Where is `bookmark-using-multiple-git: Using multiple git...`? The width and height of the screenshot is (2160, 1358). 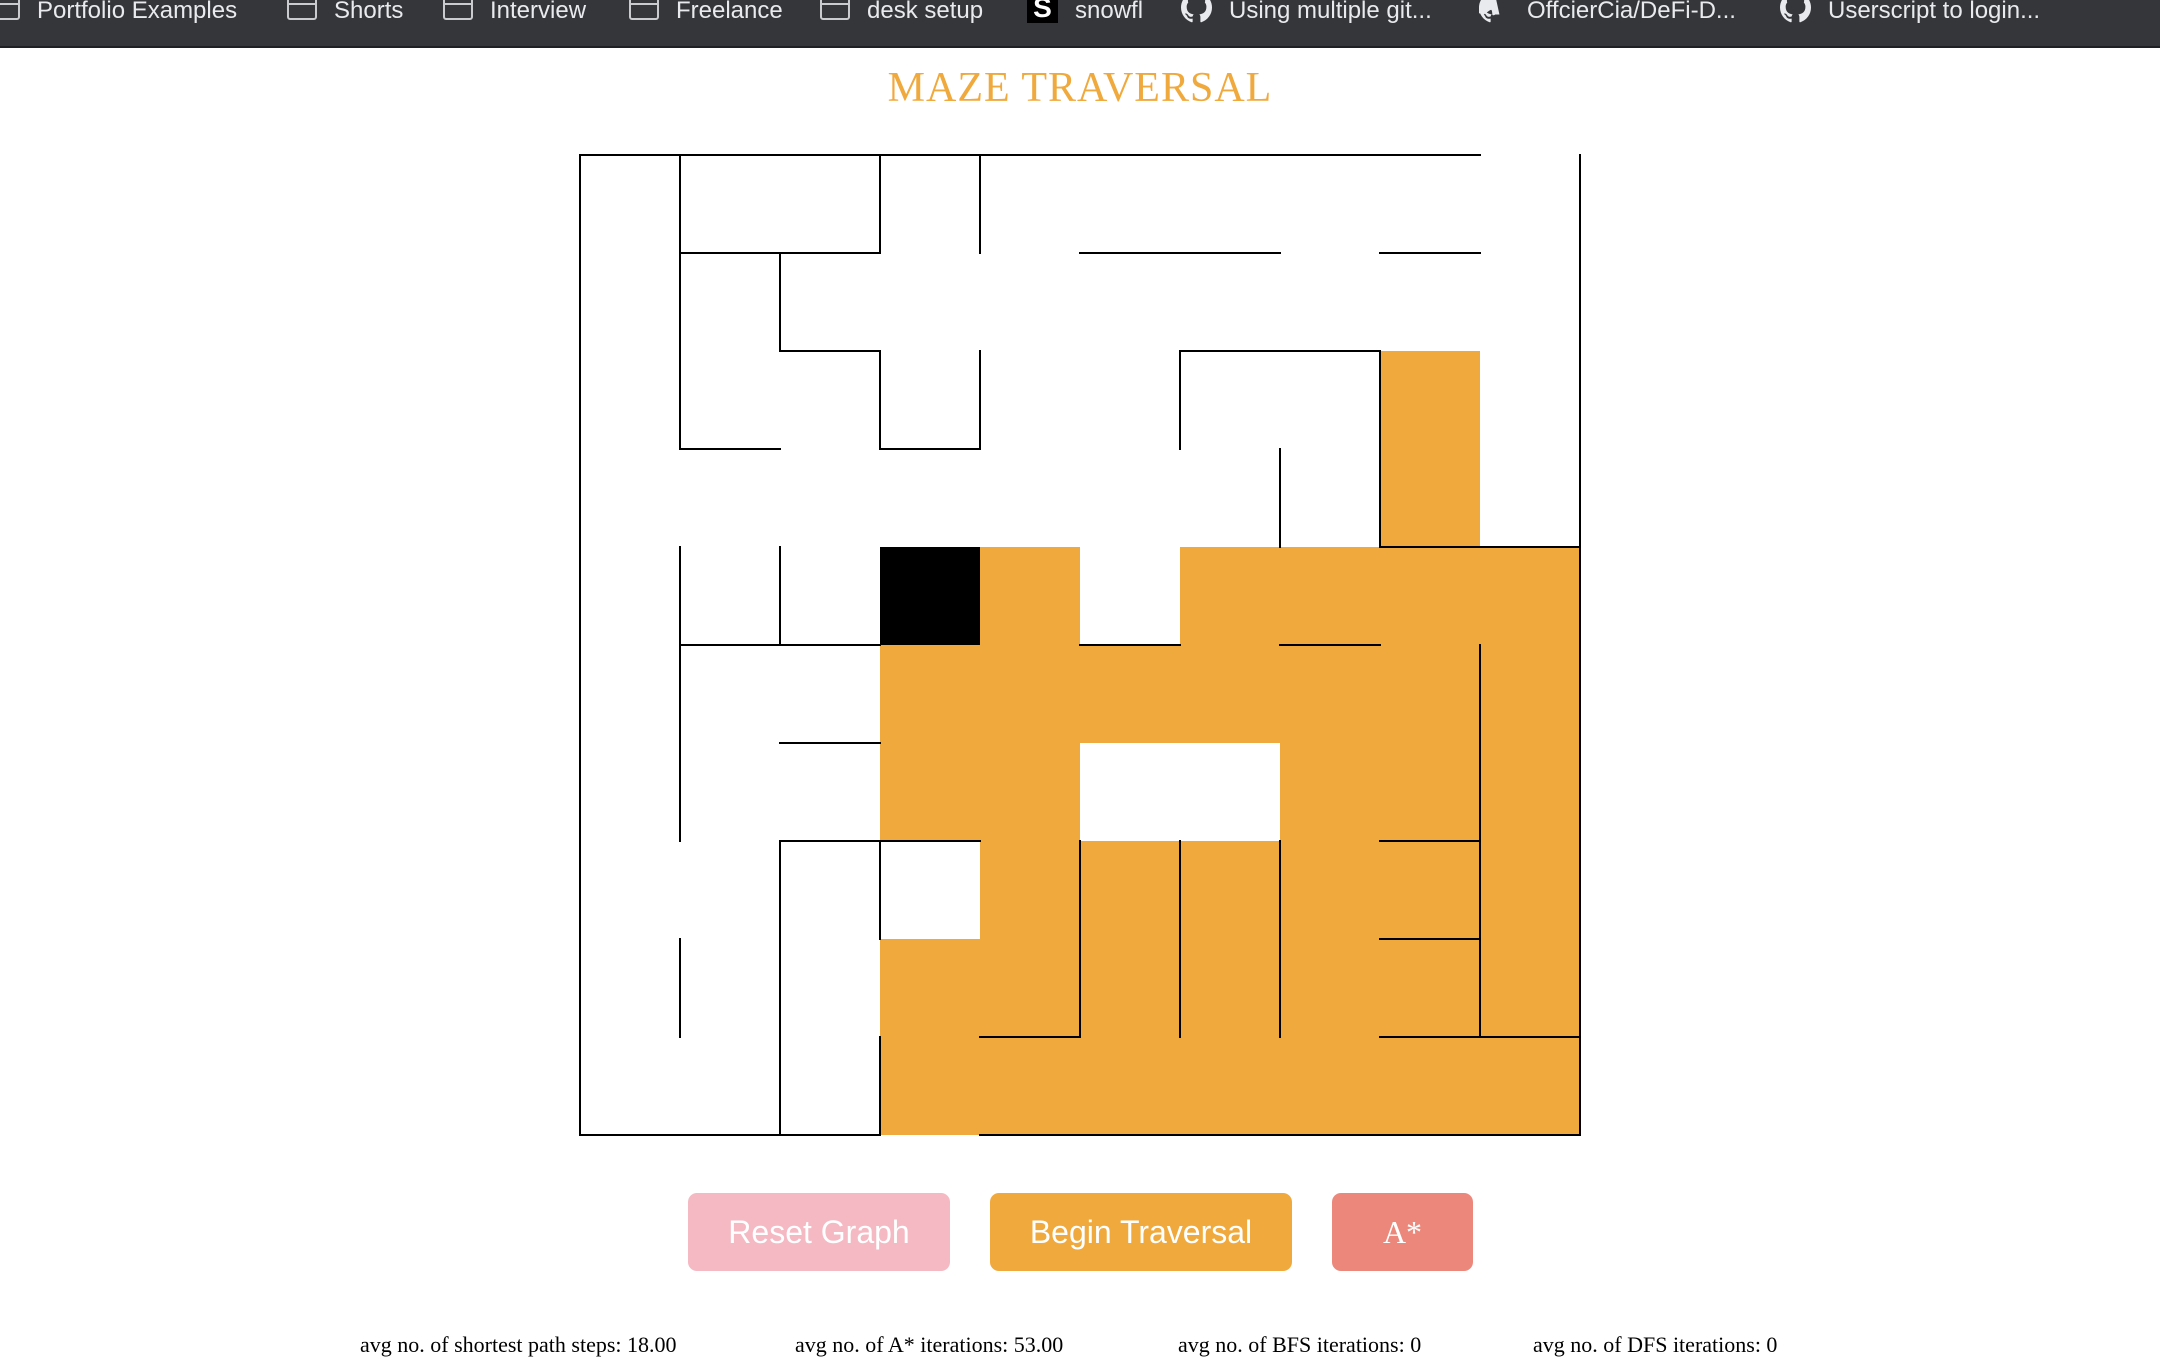 bookmark-using-multiple-git: Using multiple git... is located at coordinates (1306, 12).